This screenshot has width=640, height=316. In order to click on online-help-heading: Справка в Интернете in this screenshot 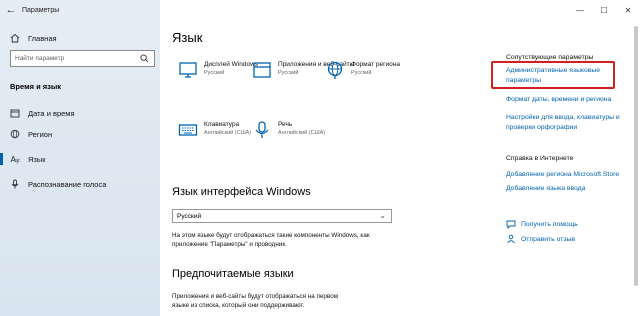, I will do `click(540, 158)`.